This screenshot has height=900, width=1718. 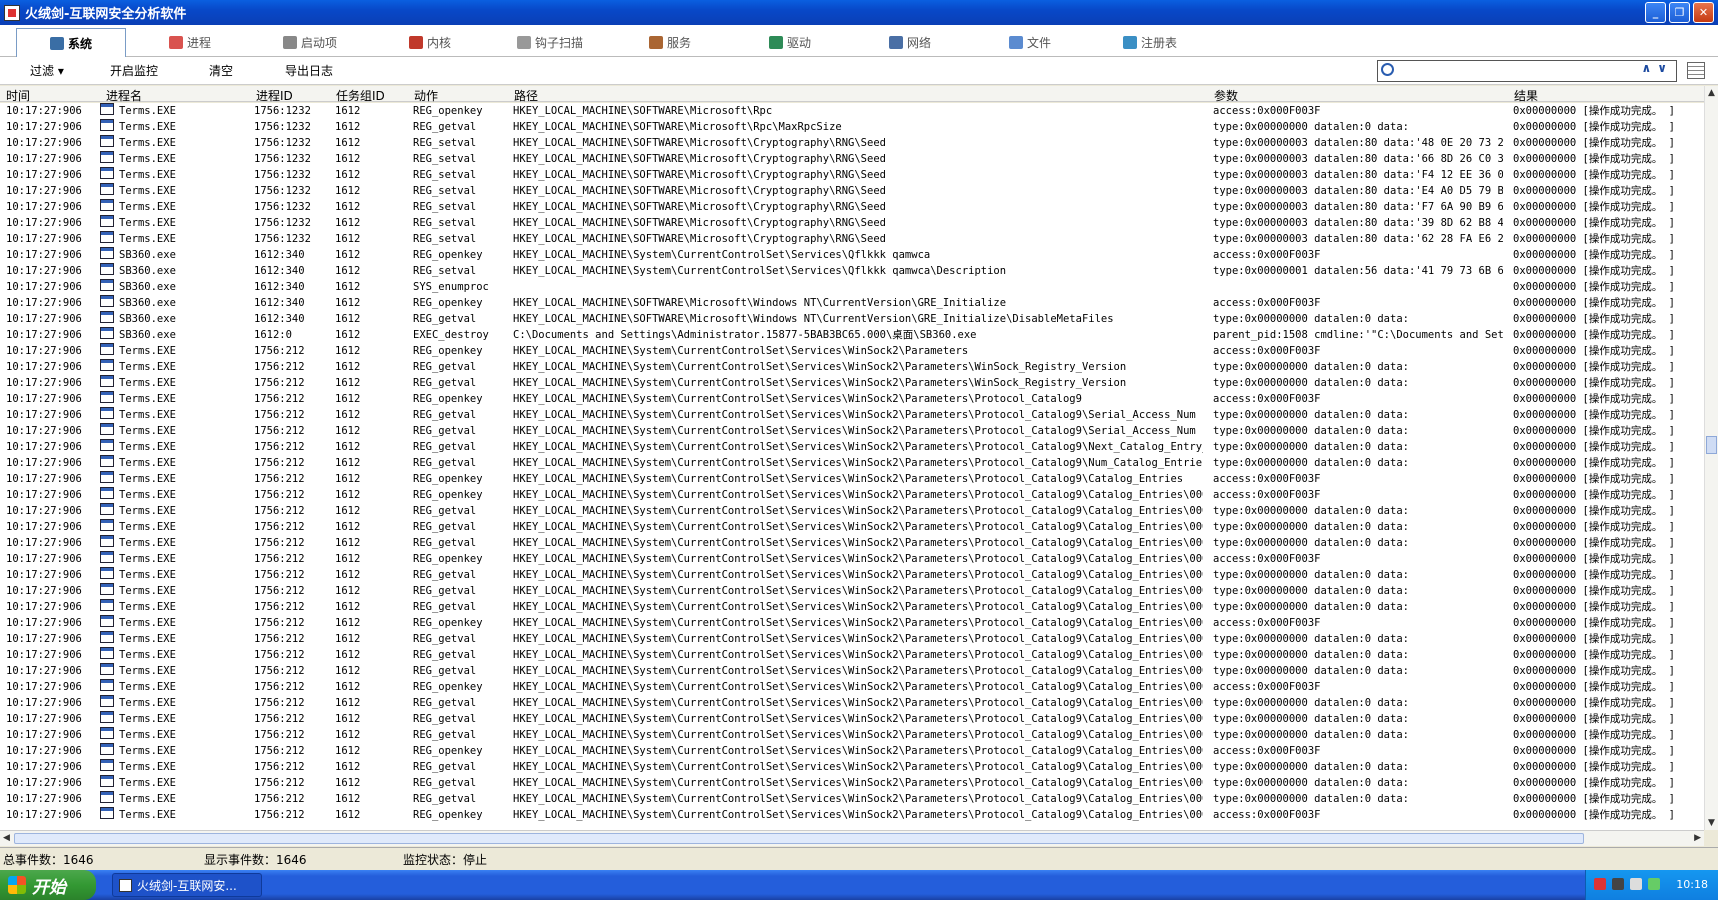 What do you see at coordinates (48, 885) in the screenshot?
I see `start-button: 开始` at bounding box center [48, 885].